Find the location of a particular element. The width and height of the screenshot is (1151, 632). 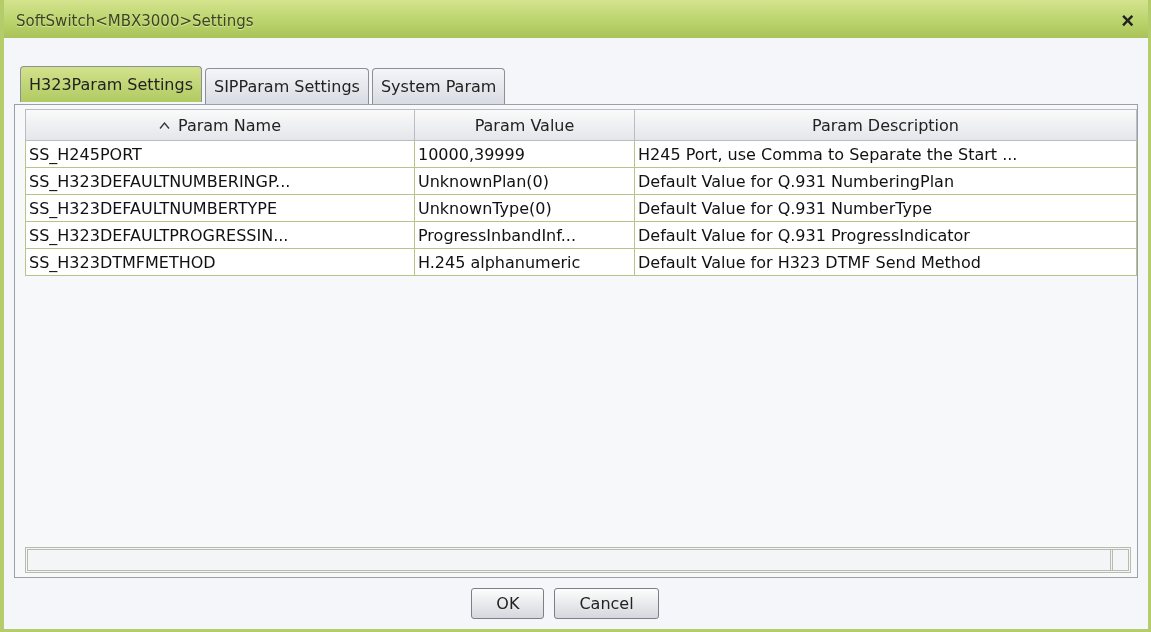

column-label: Param Description is located at coordinates (885, 125).